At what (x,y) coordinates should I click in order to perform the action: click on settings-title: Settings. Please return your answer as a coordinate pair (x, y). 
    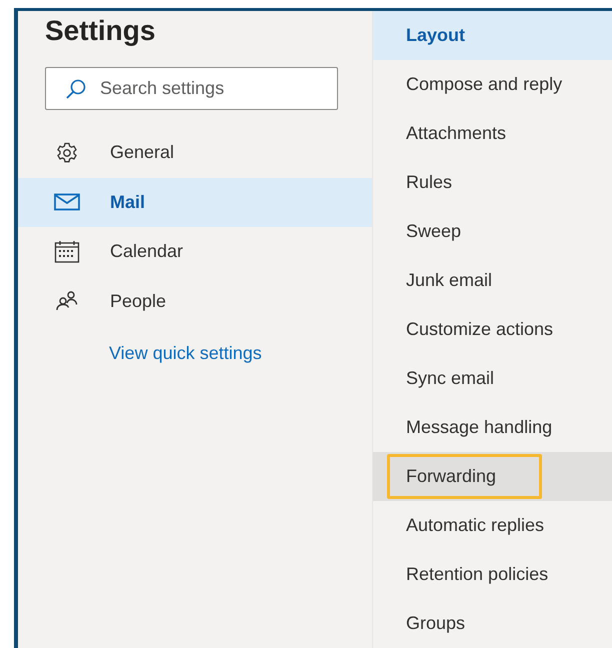
    Looking at the image, I should click on (100, 31).